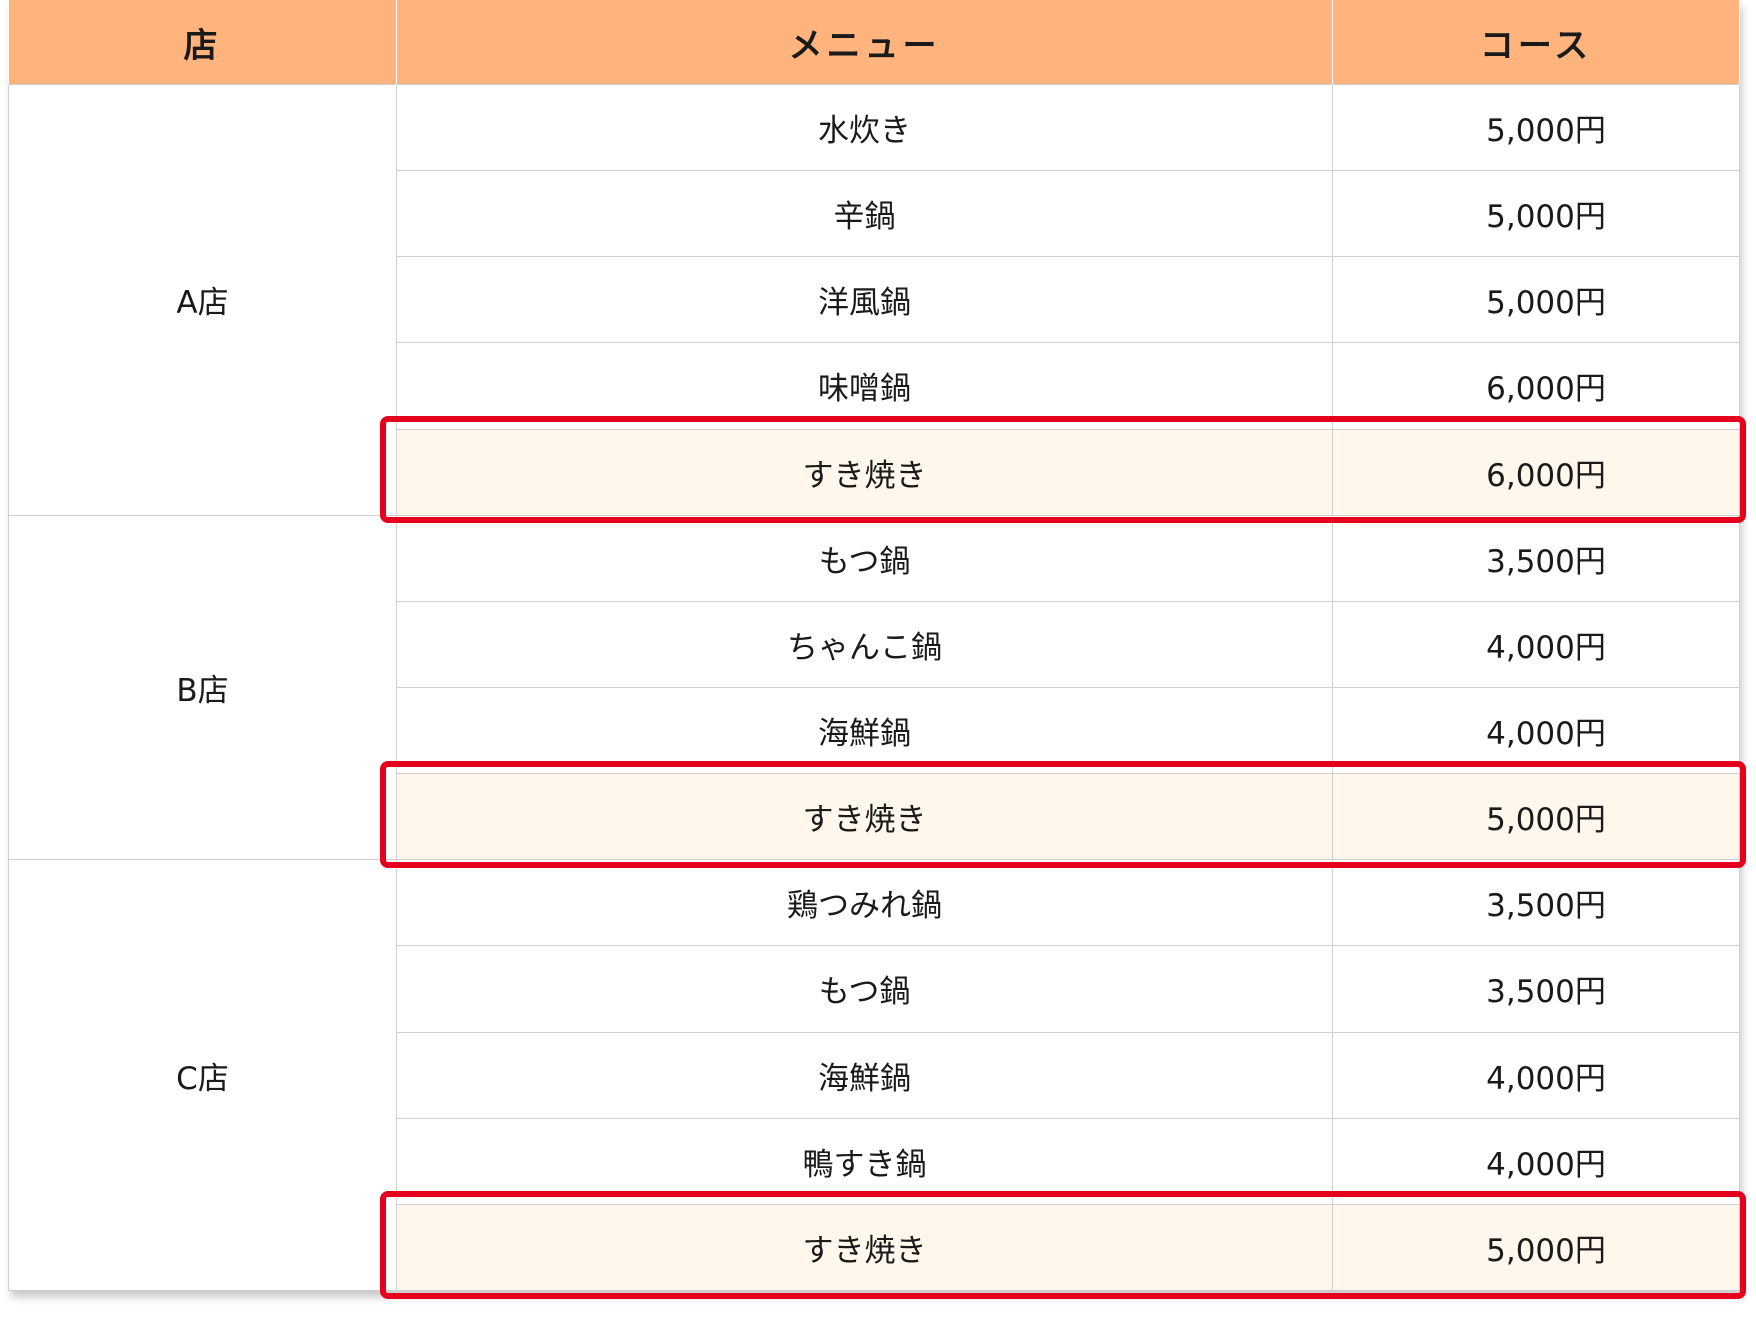 The height and width of the screenshot is (1320, 1756). Describe the element at coordinates (864, 644) in the screenshot. I see `menu-cell: ちゃんこ鍋` at that location.